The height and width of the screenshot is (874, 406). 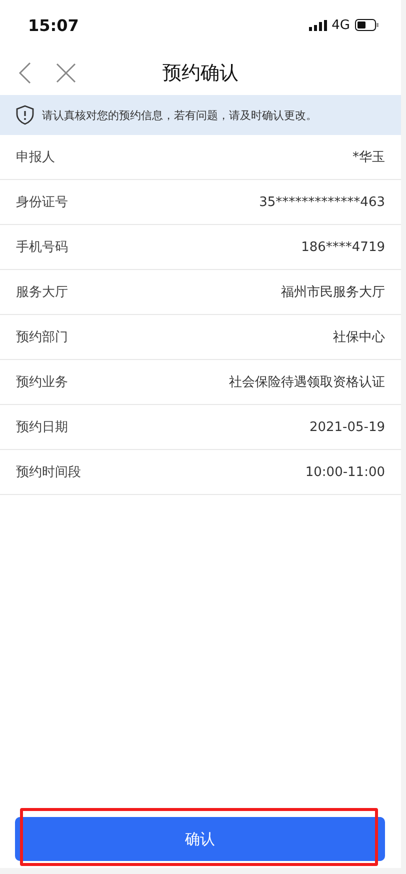 What do you see at coordinates (179, 115) in the screenshot?
I see `notice-text: 请认真核对您的预约信息，若有问题，请及时确认更改。` at bounding box center [179, 115].